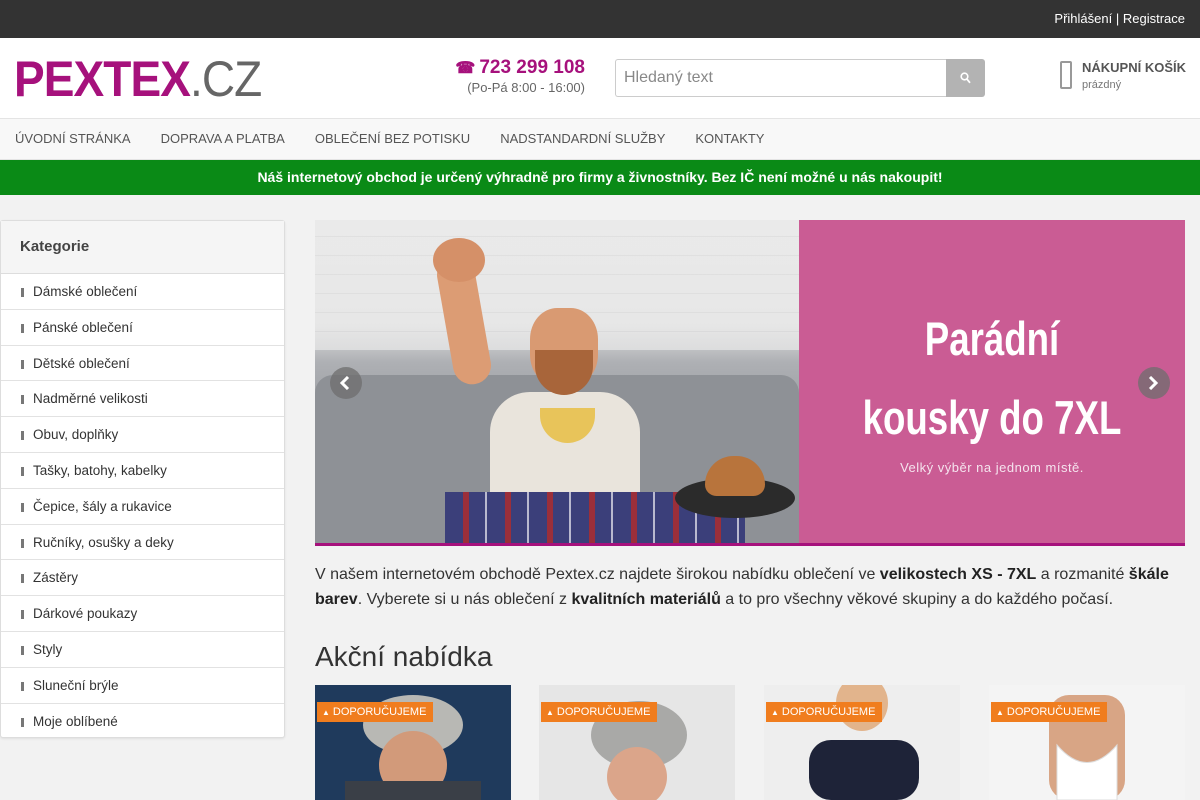  I want to click on sidebar-item-bags: Tašky, batohy, kabelky, so click(142, 471).